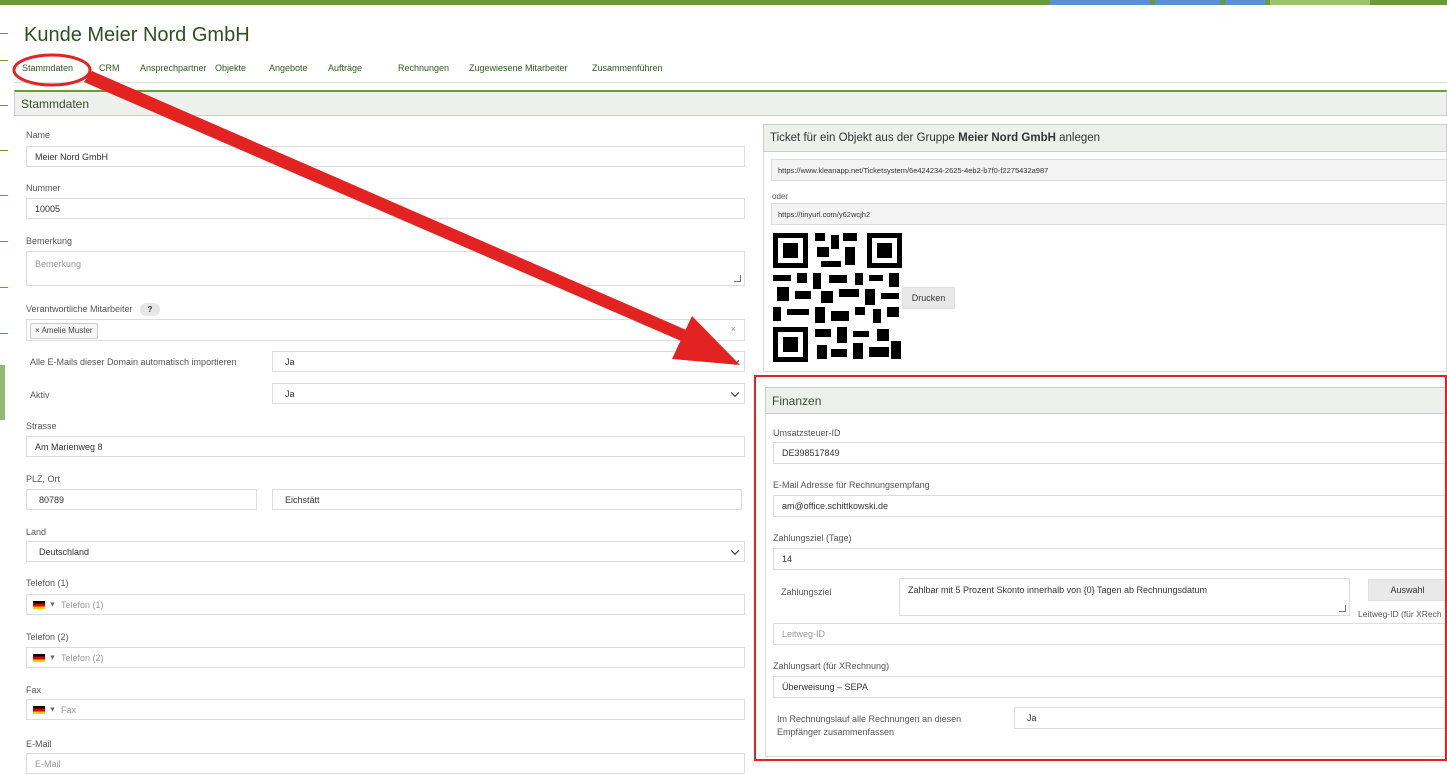 The width and height of the screenshot is (1447, 774). Describe the element at coordinates (864, 138) in the screenshot. I see `ticket-header-prefix: Ticket für ein Objekt aus der Gruppe` at that location.